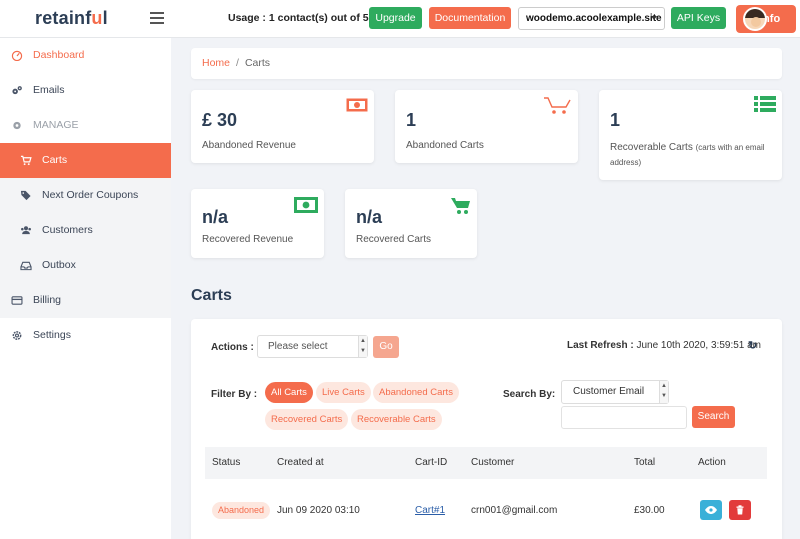 The image size is (800, 539). I want to click on sidebar-item-customers: Customers, so click(85, 230).